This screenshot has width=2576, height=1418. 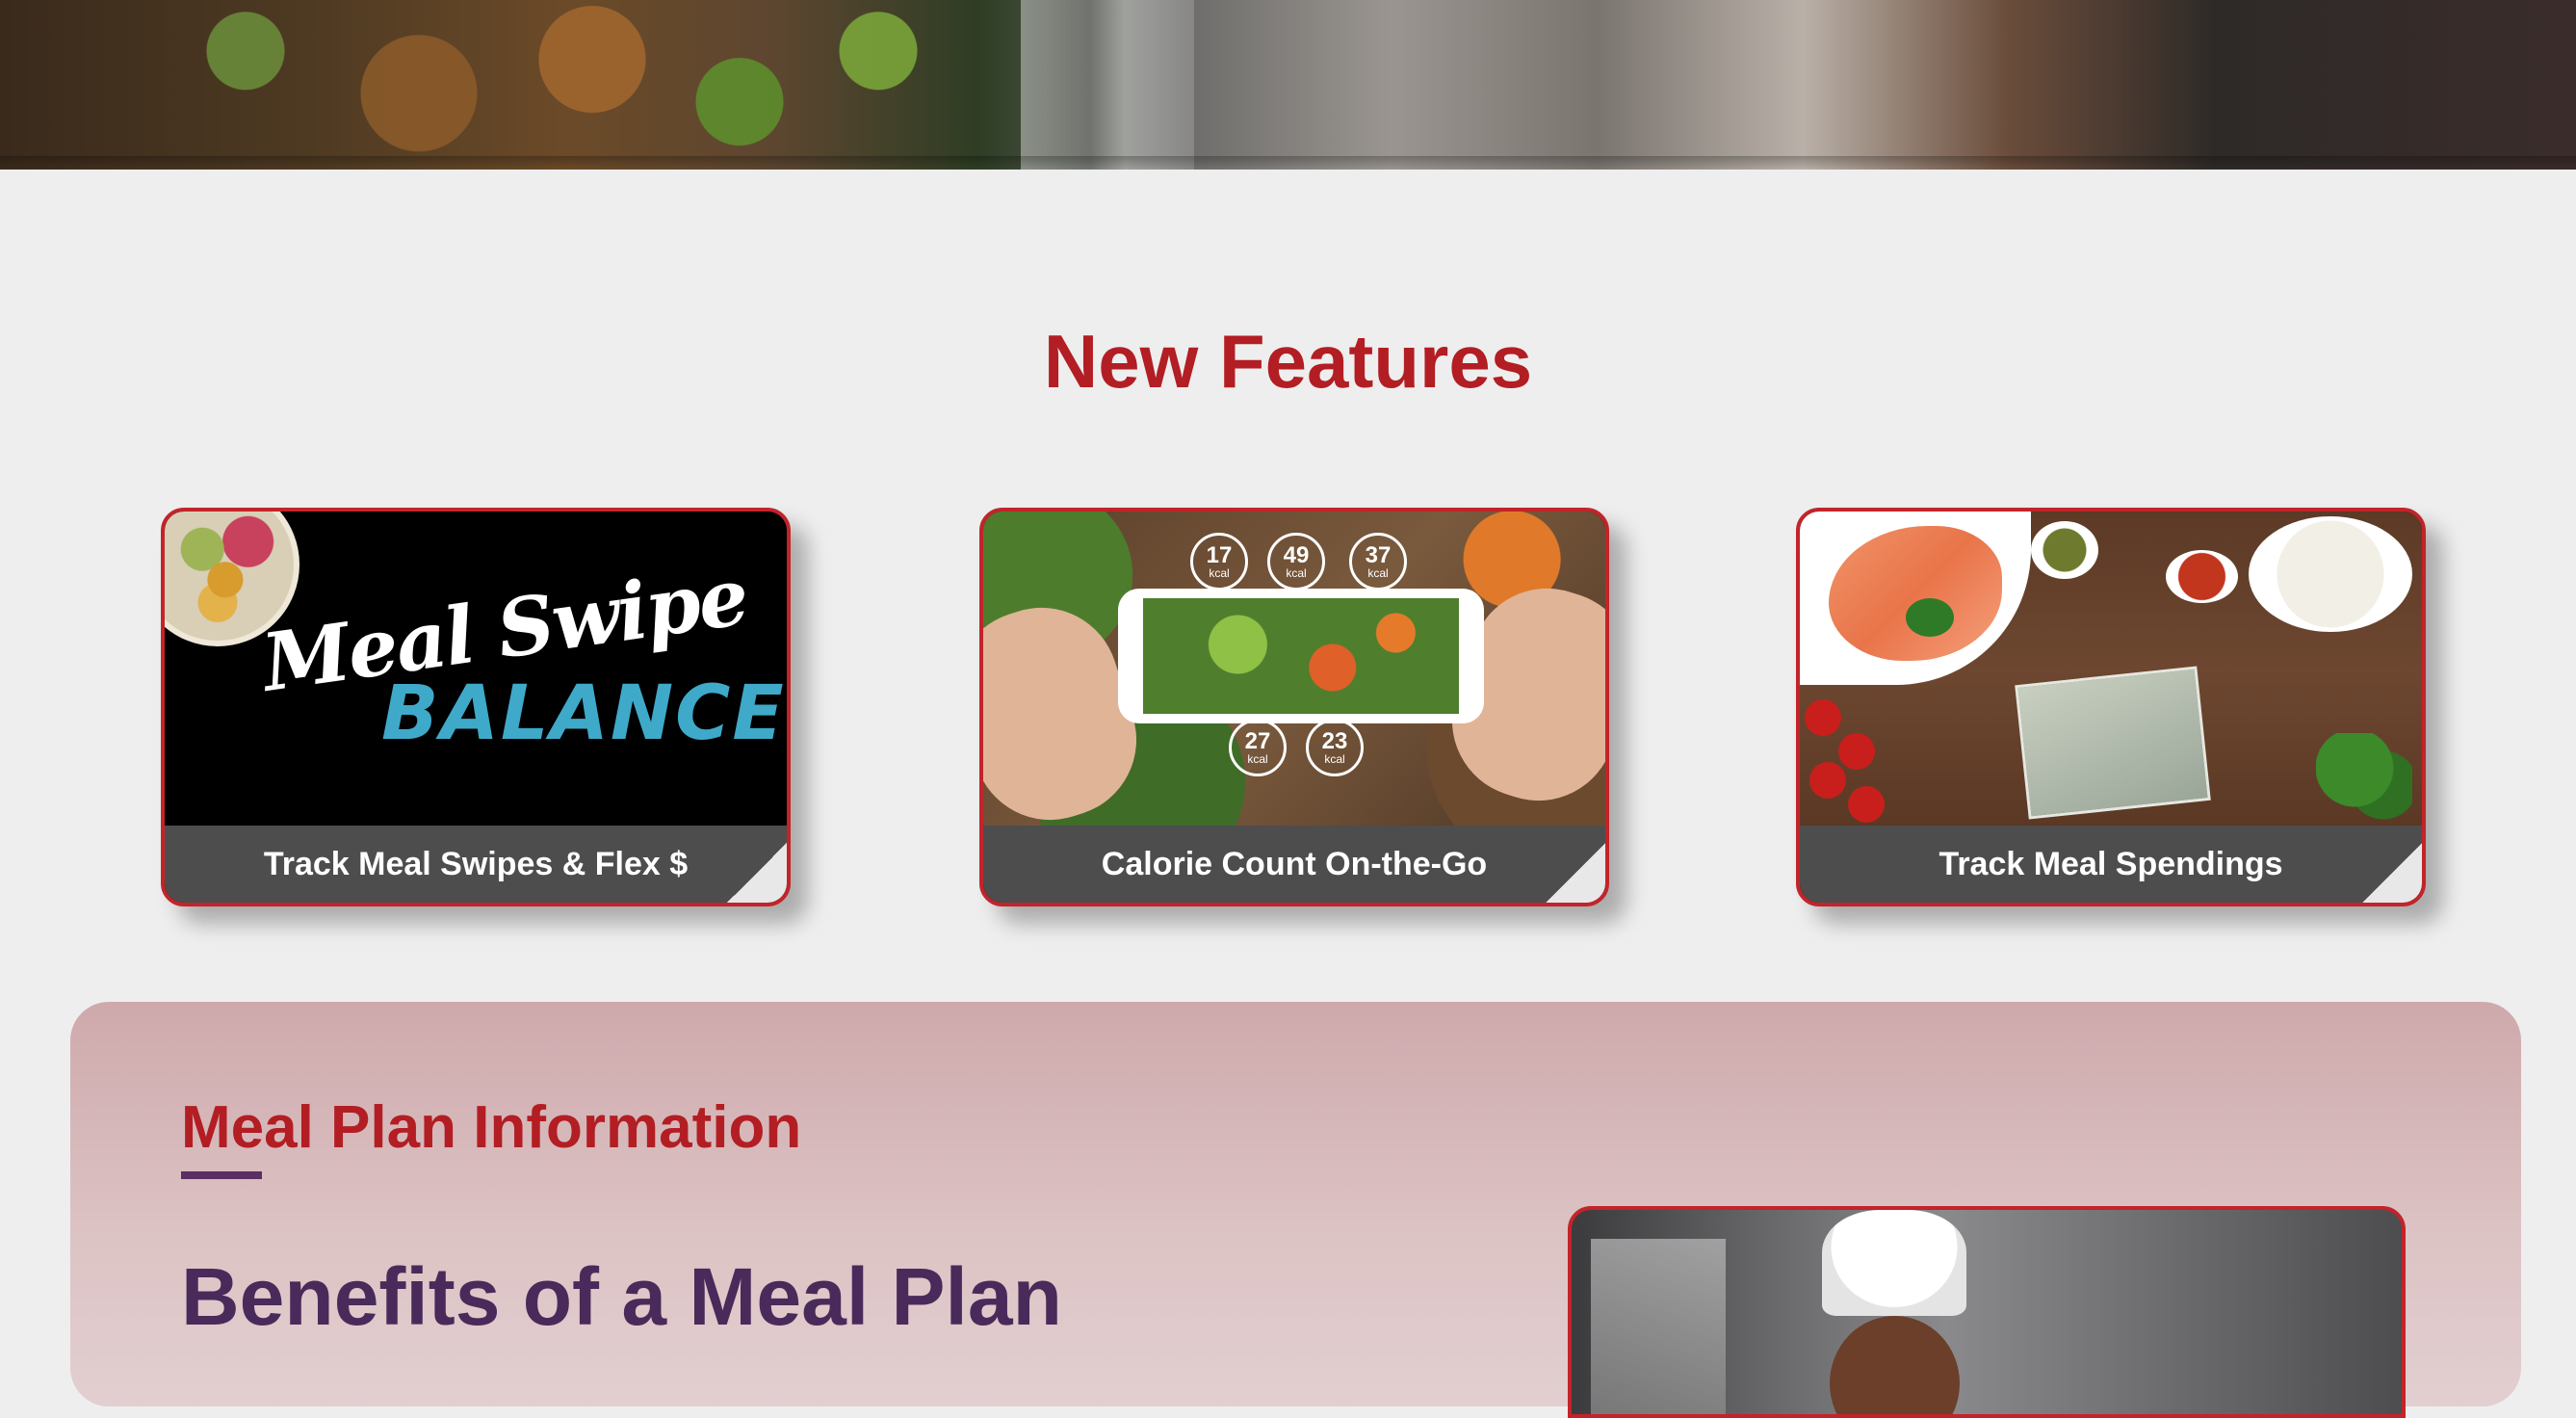 I want to click on chef-hat-graphic, so click(x=1894, y=1263).